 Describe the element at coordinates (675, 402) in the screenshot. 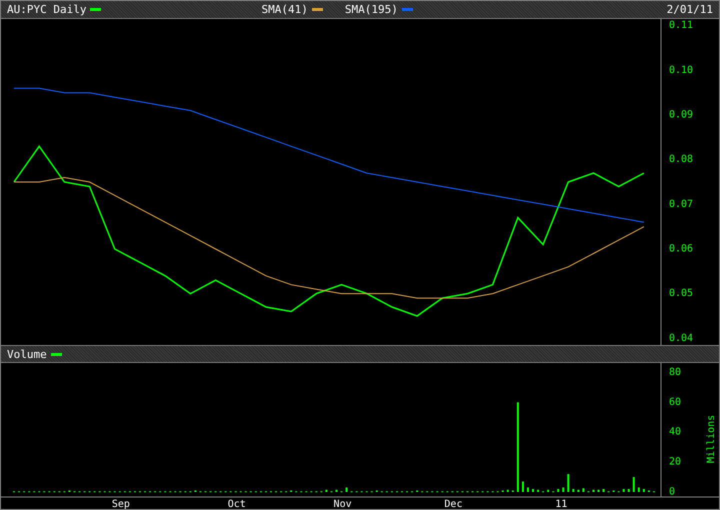

I see `axis-label: 60` at that location.